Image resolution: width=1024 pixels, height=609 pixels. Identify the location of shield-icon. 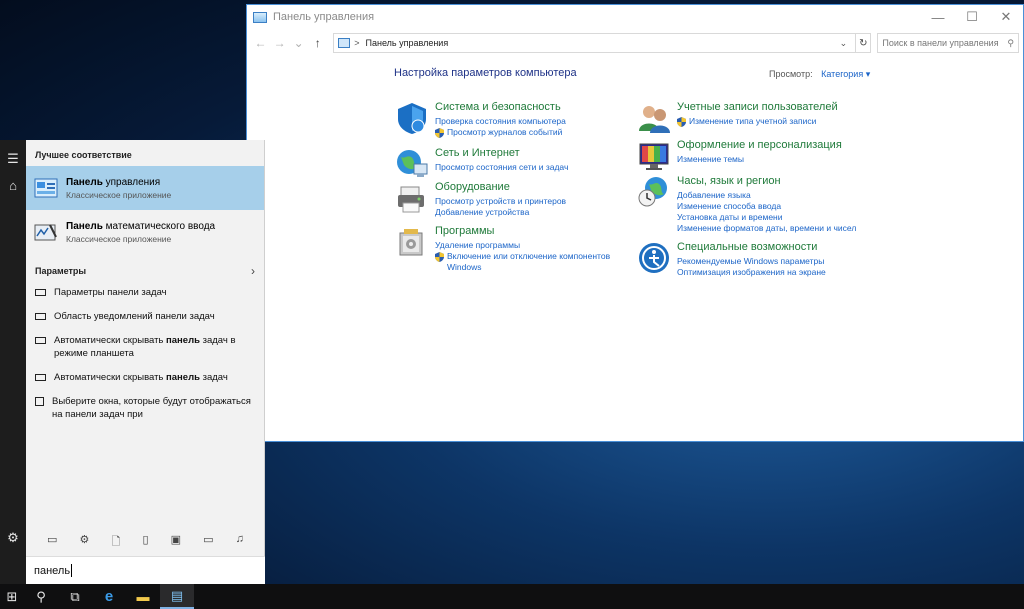
(412, 118).